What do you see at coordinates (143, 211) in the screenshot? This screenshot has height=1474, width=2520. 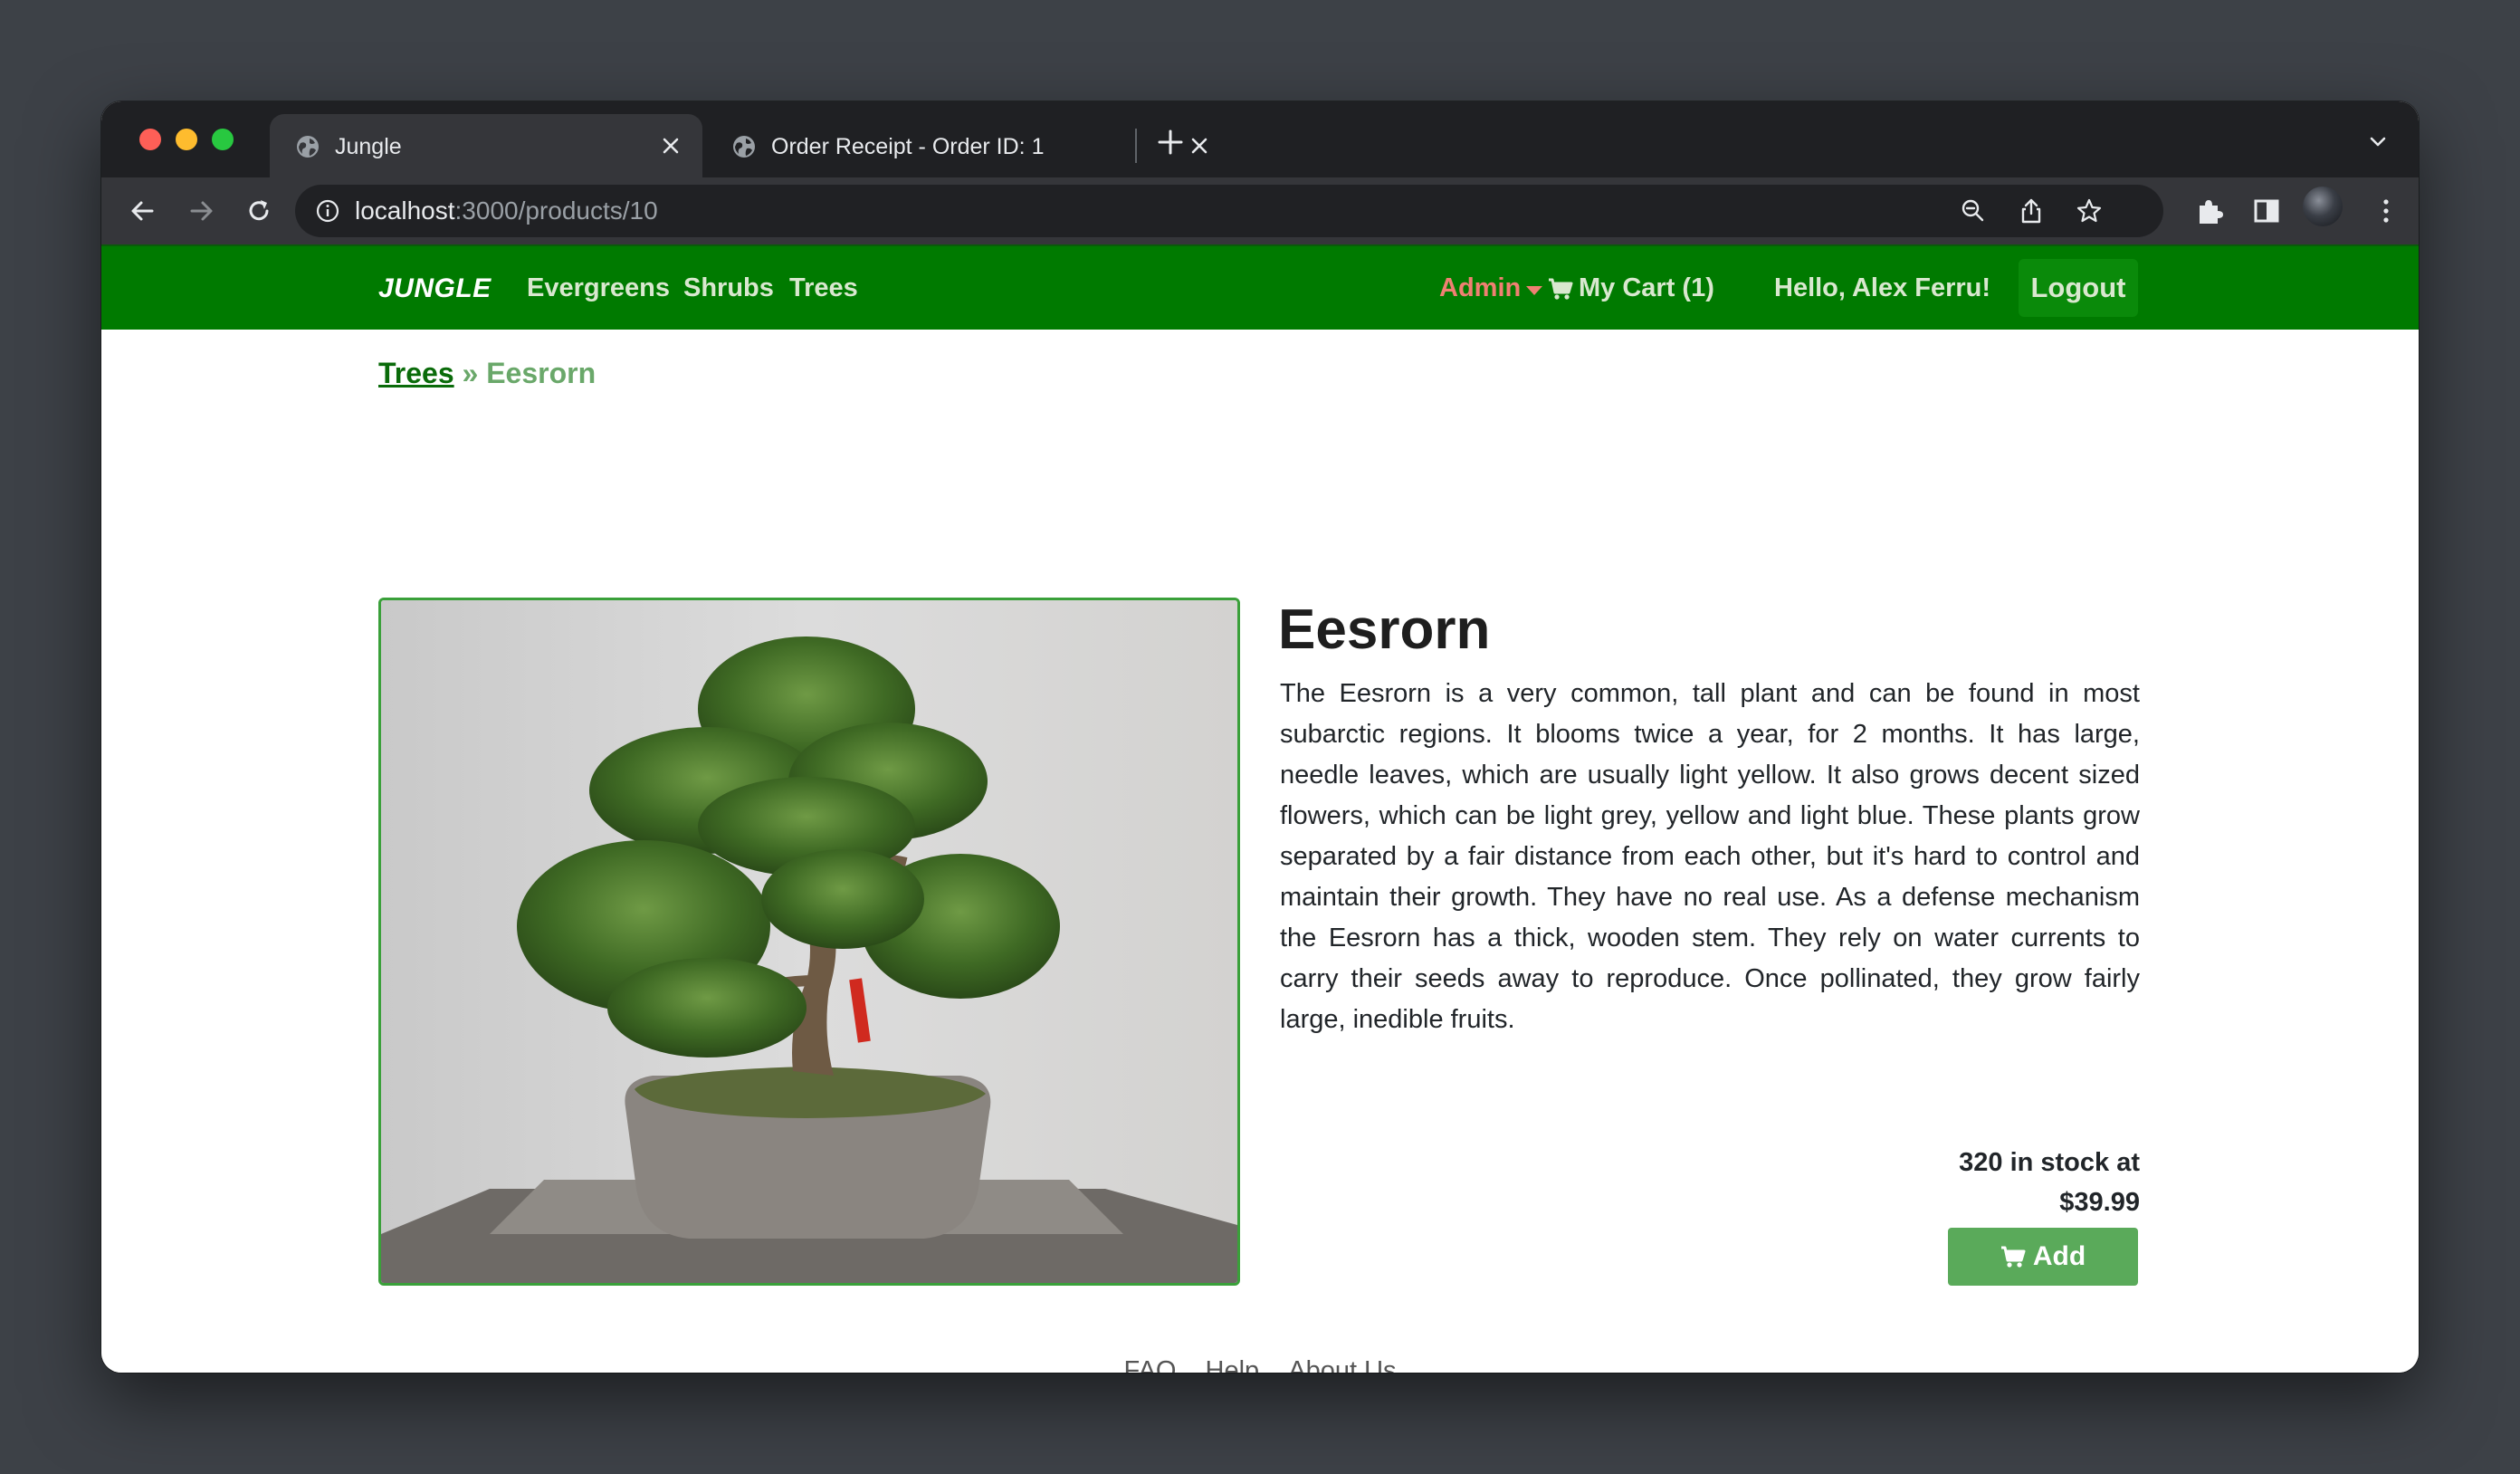 I see `back-arrow-icon` at bounding box center [143, 211].